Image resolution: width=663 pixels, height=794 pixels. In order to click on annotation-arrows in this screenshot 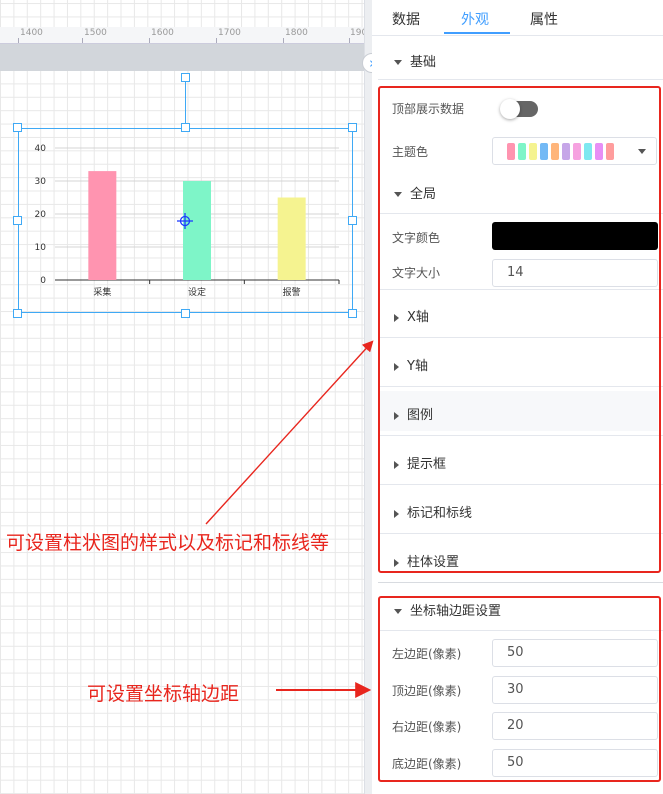, I will do `click(289, 519)`.